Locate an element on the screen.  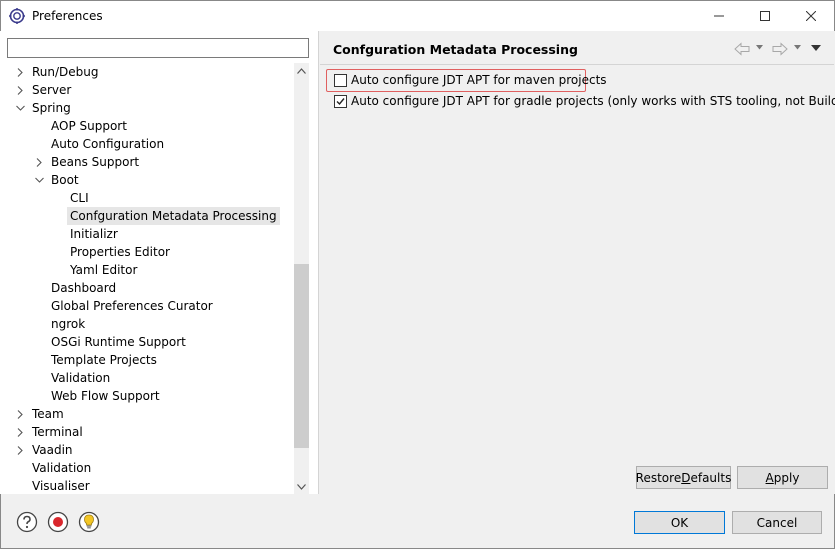
tree-item: Dashboard is located at coordinates (147, 288).